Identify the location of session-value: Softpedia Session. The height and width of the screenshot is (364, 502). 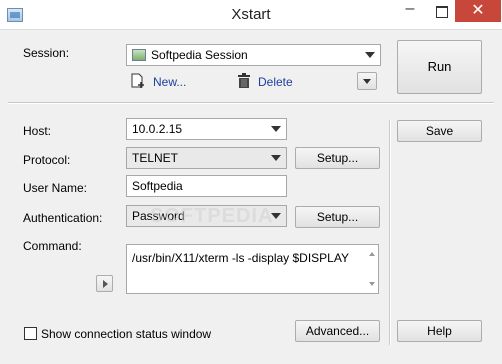
(199, 55).